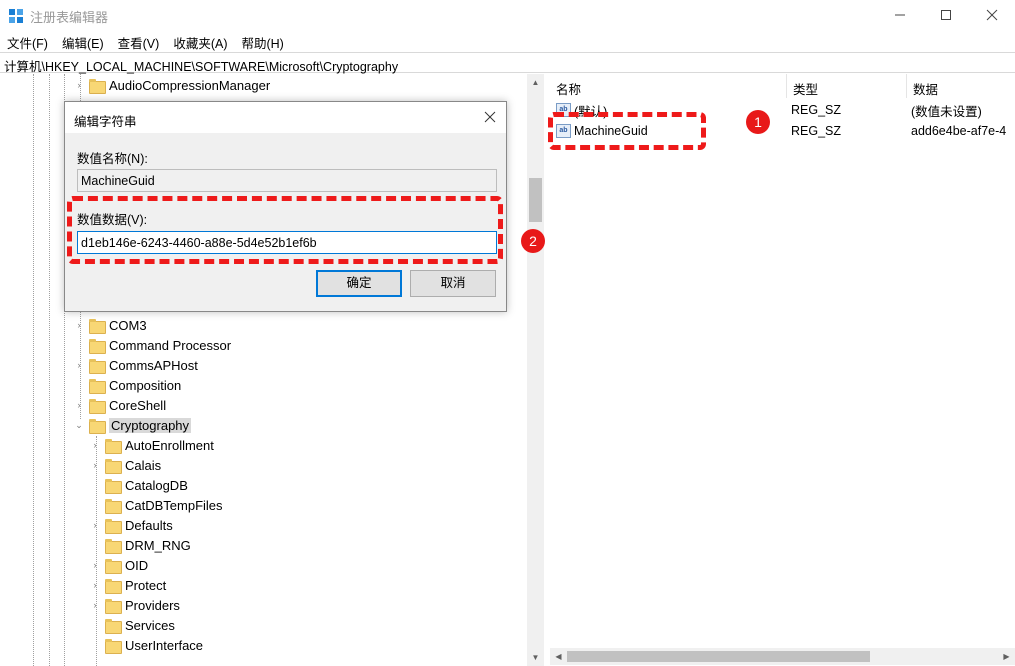 The width and height of the screenshot is (1015, 666). Describe the element at coordinates (83, 41) in the screenshot. I see `menu-edit: 编辑(E)` at that location.